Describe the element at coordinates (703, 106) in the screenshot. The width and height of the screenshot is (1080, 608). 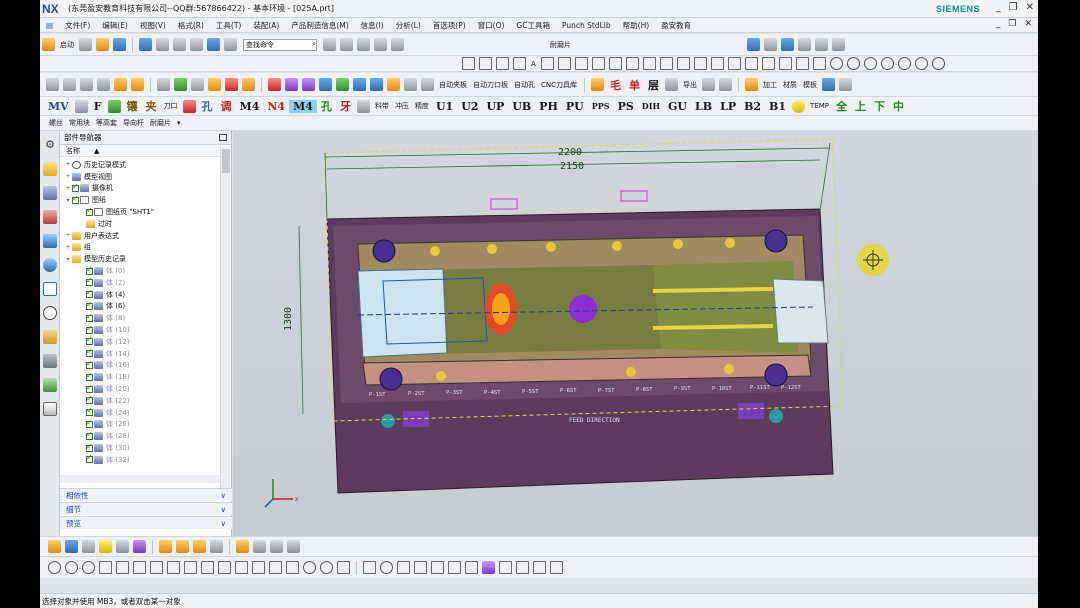
I see `lb-button: LB` at that location.